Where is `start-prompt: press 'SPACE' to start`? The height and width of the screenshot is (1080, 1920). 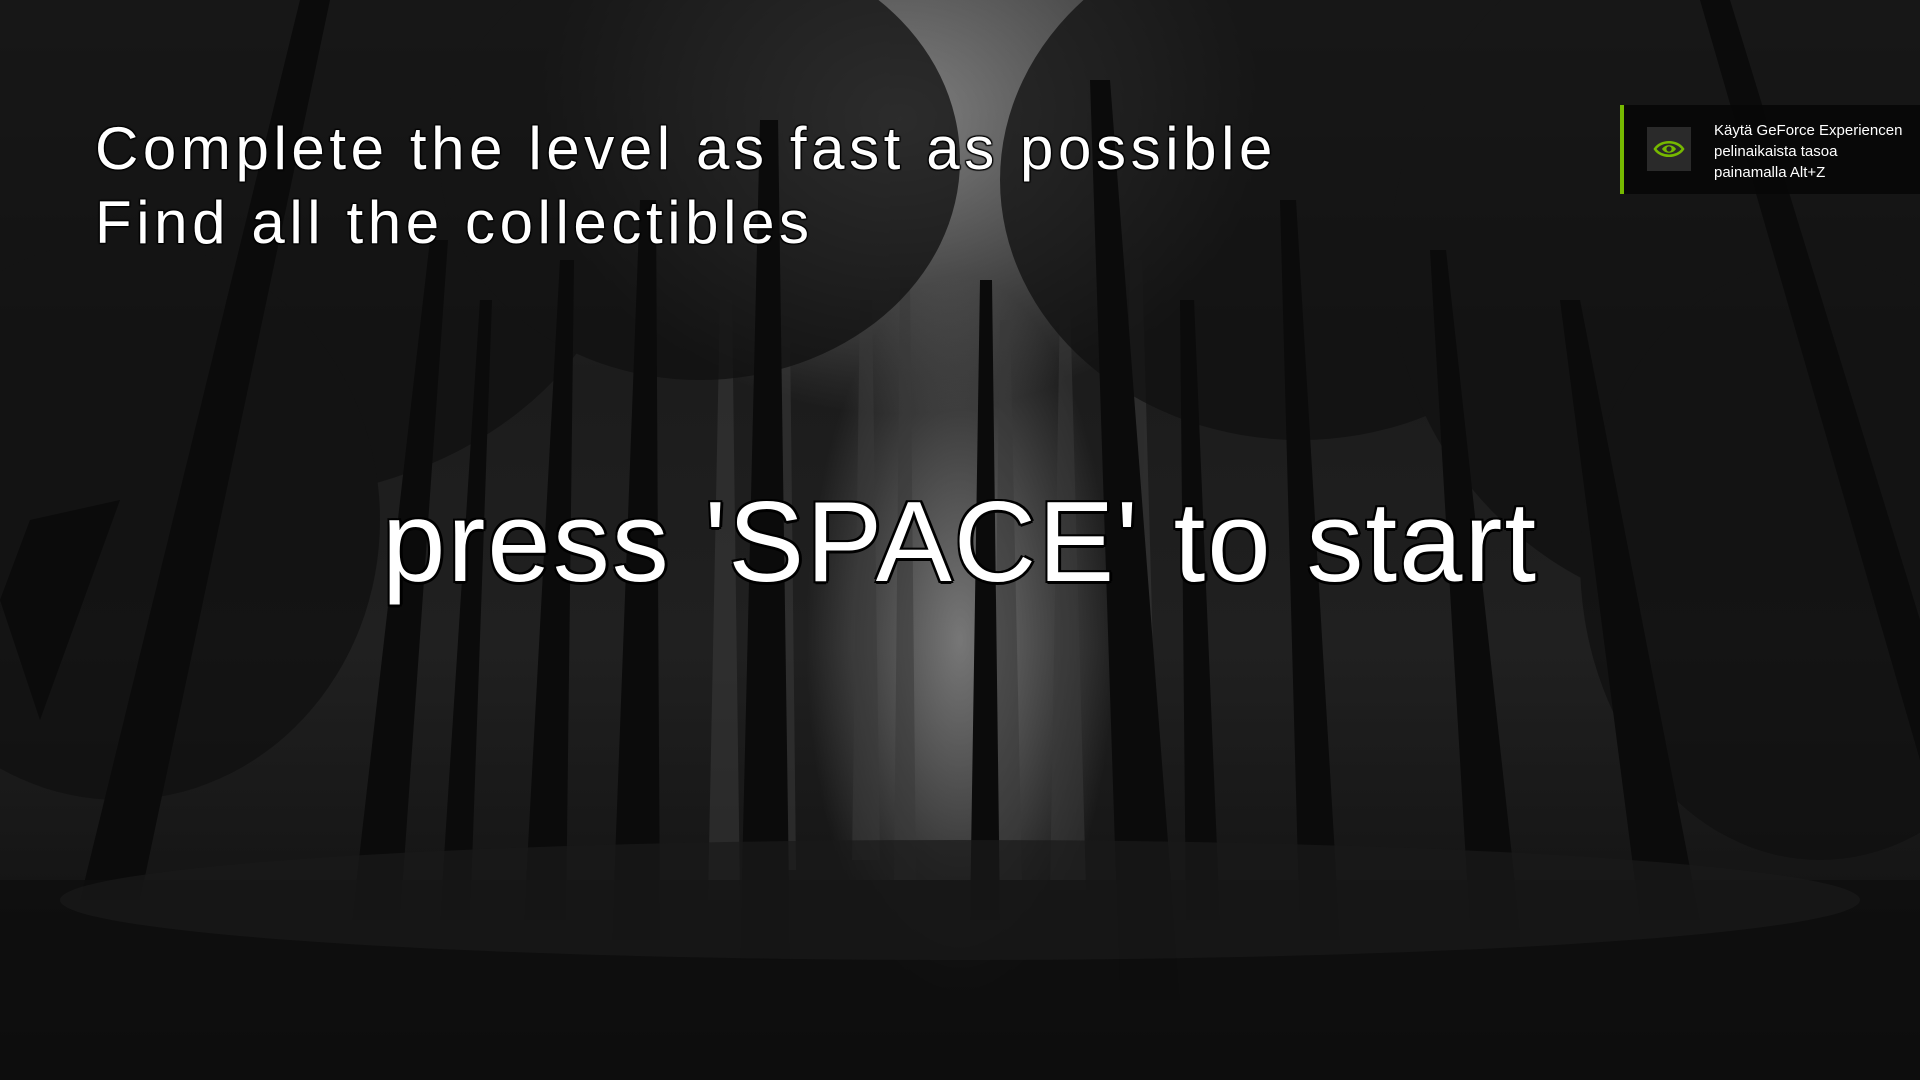
start-prompt: press 'SPACE' to start is located at coordinates (960, 542).